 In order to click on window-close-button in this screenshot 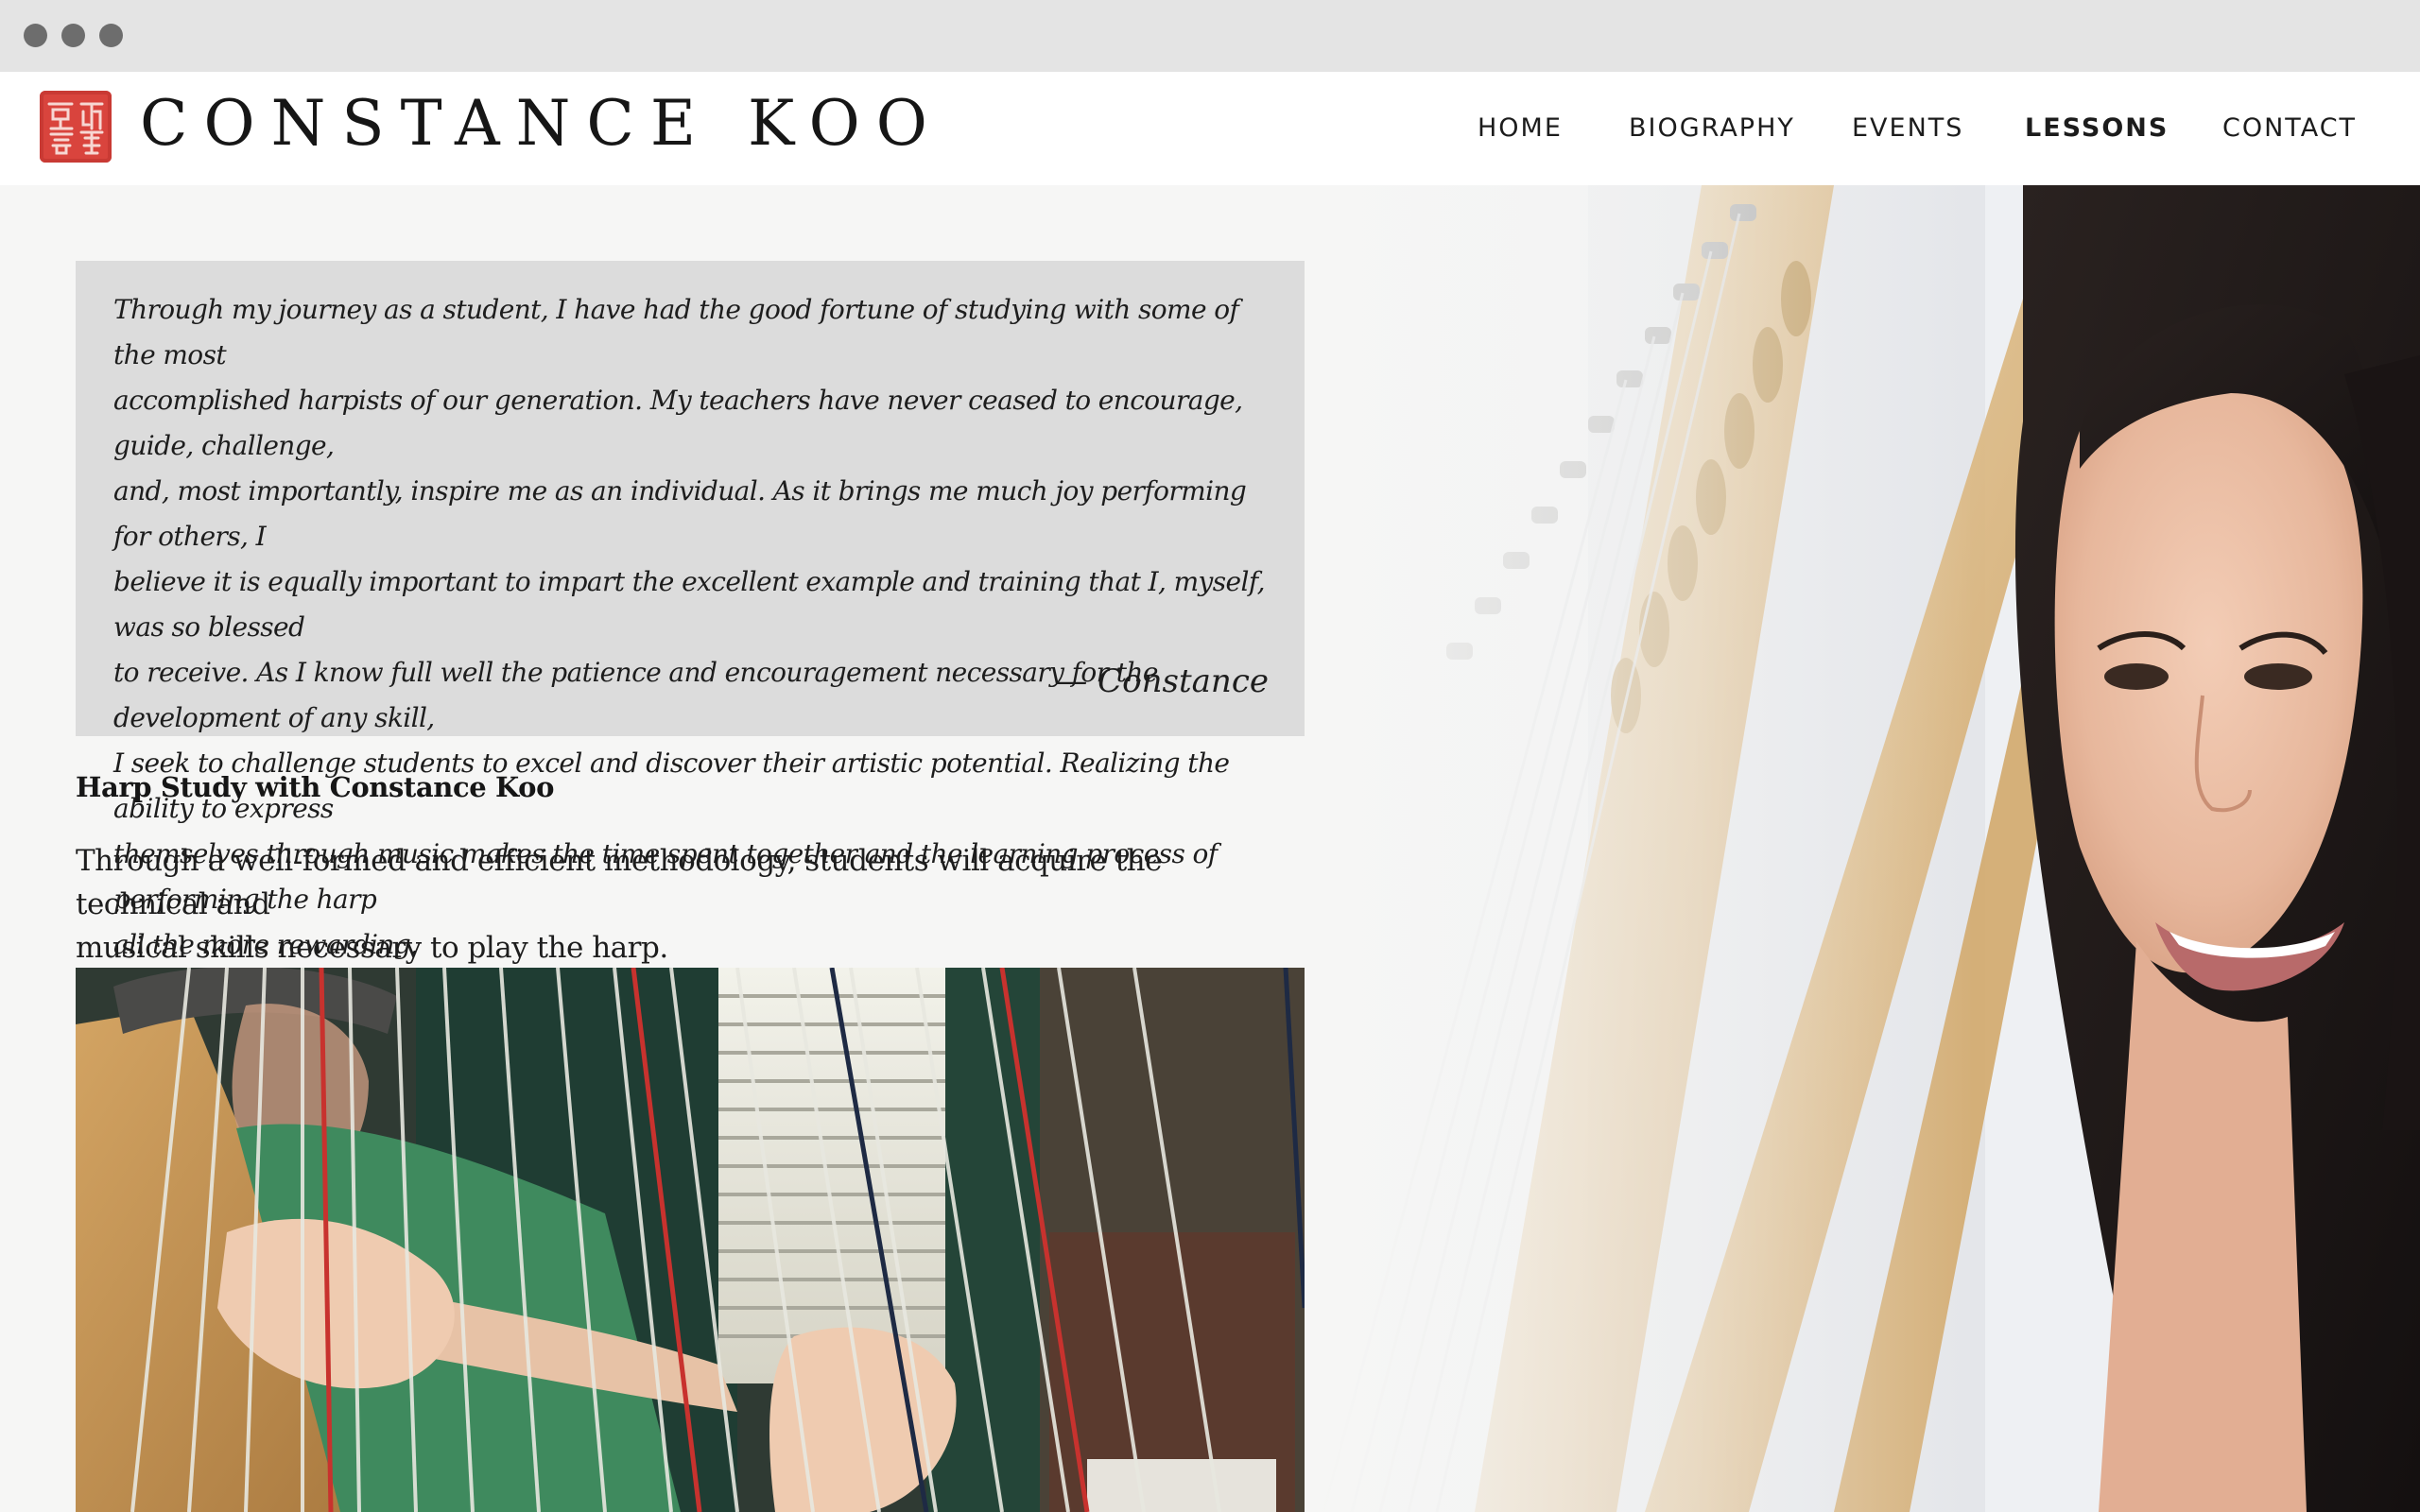, I will do `click(35, 35)`.